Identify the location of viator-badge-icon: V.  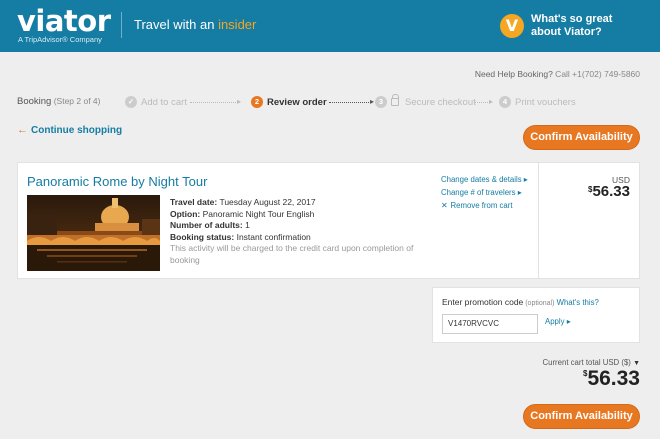
(512, 26).